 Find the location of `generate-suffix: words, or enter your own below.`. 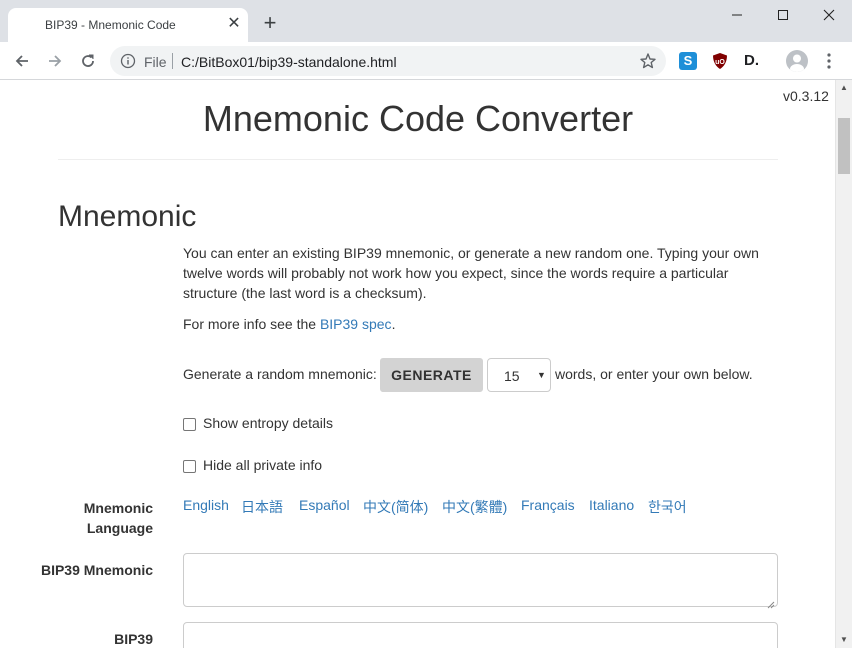

generate-suffix: words, or enter your own below. is located at coordinates (654, 374).